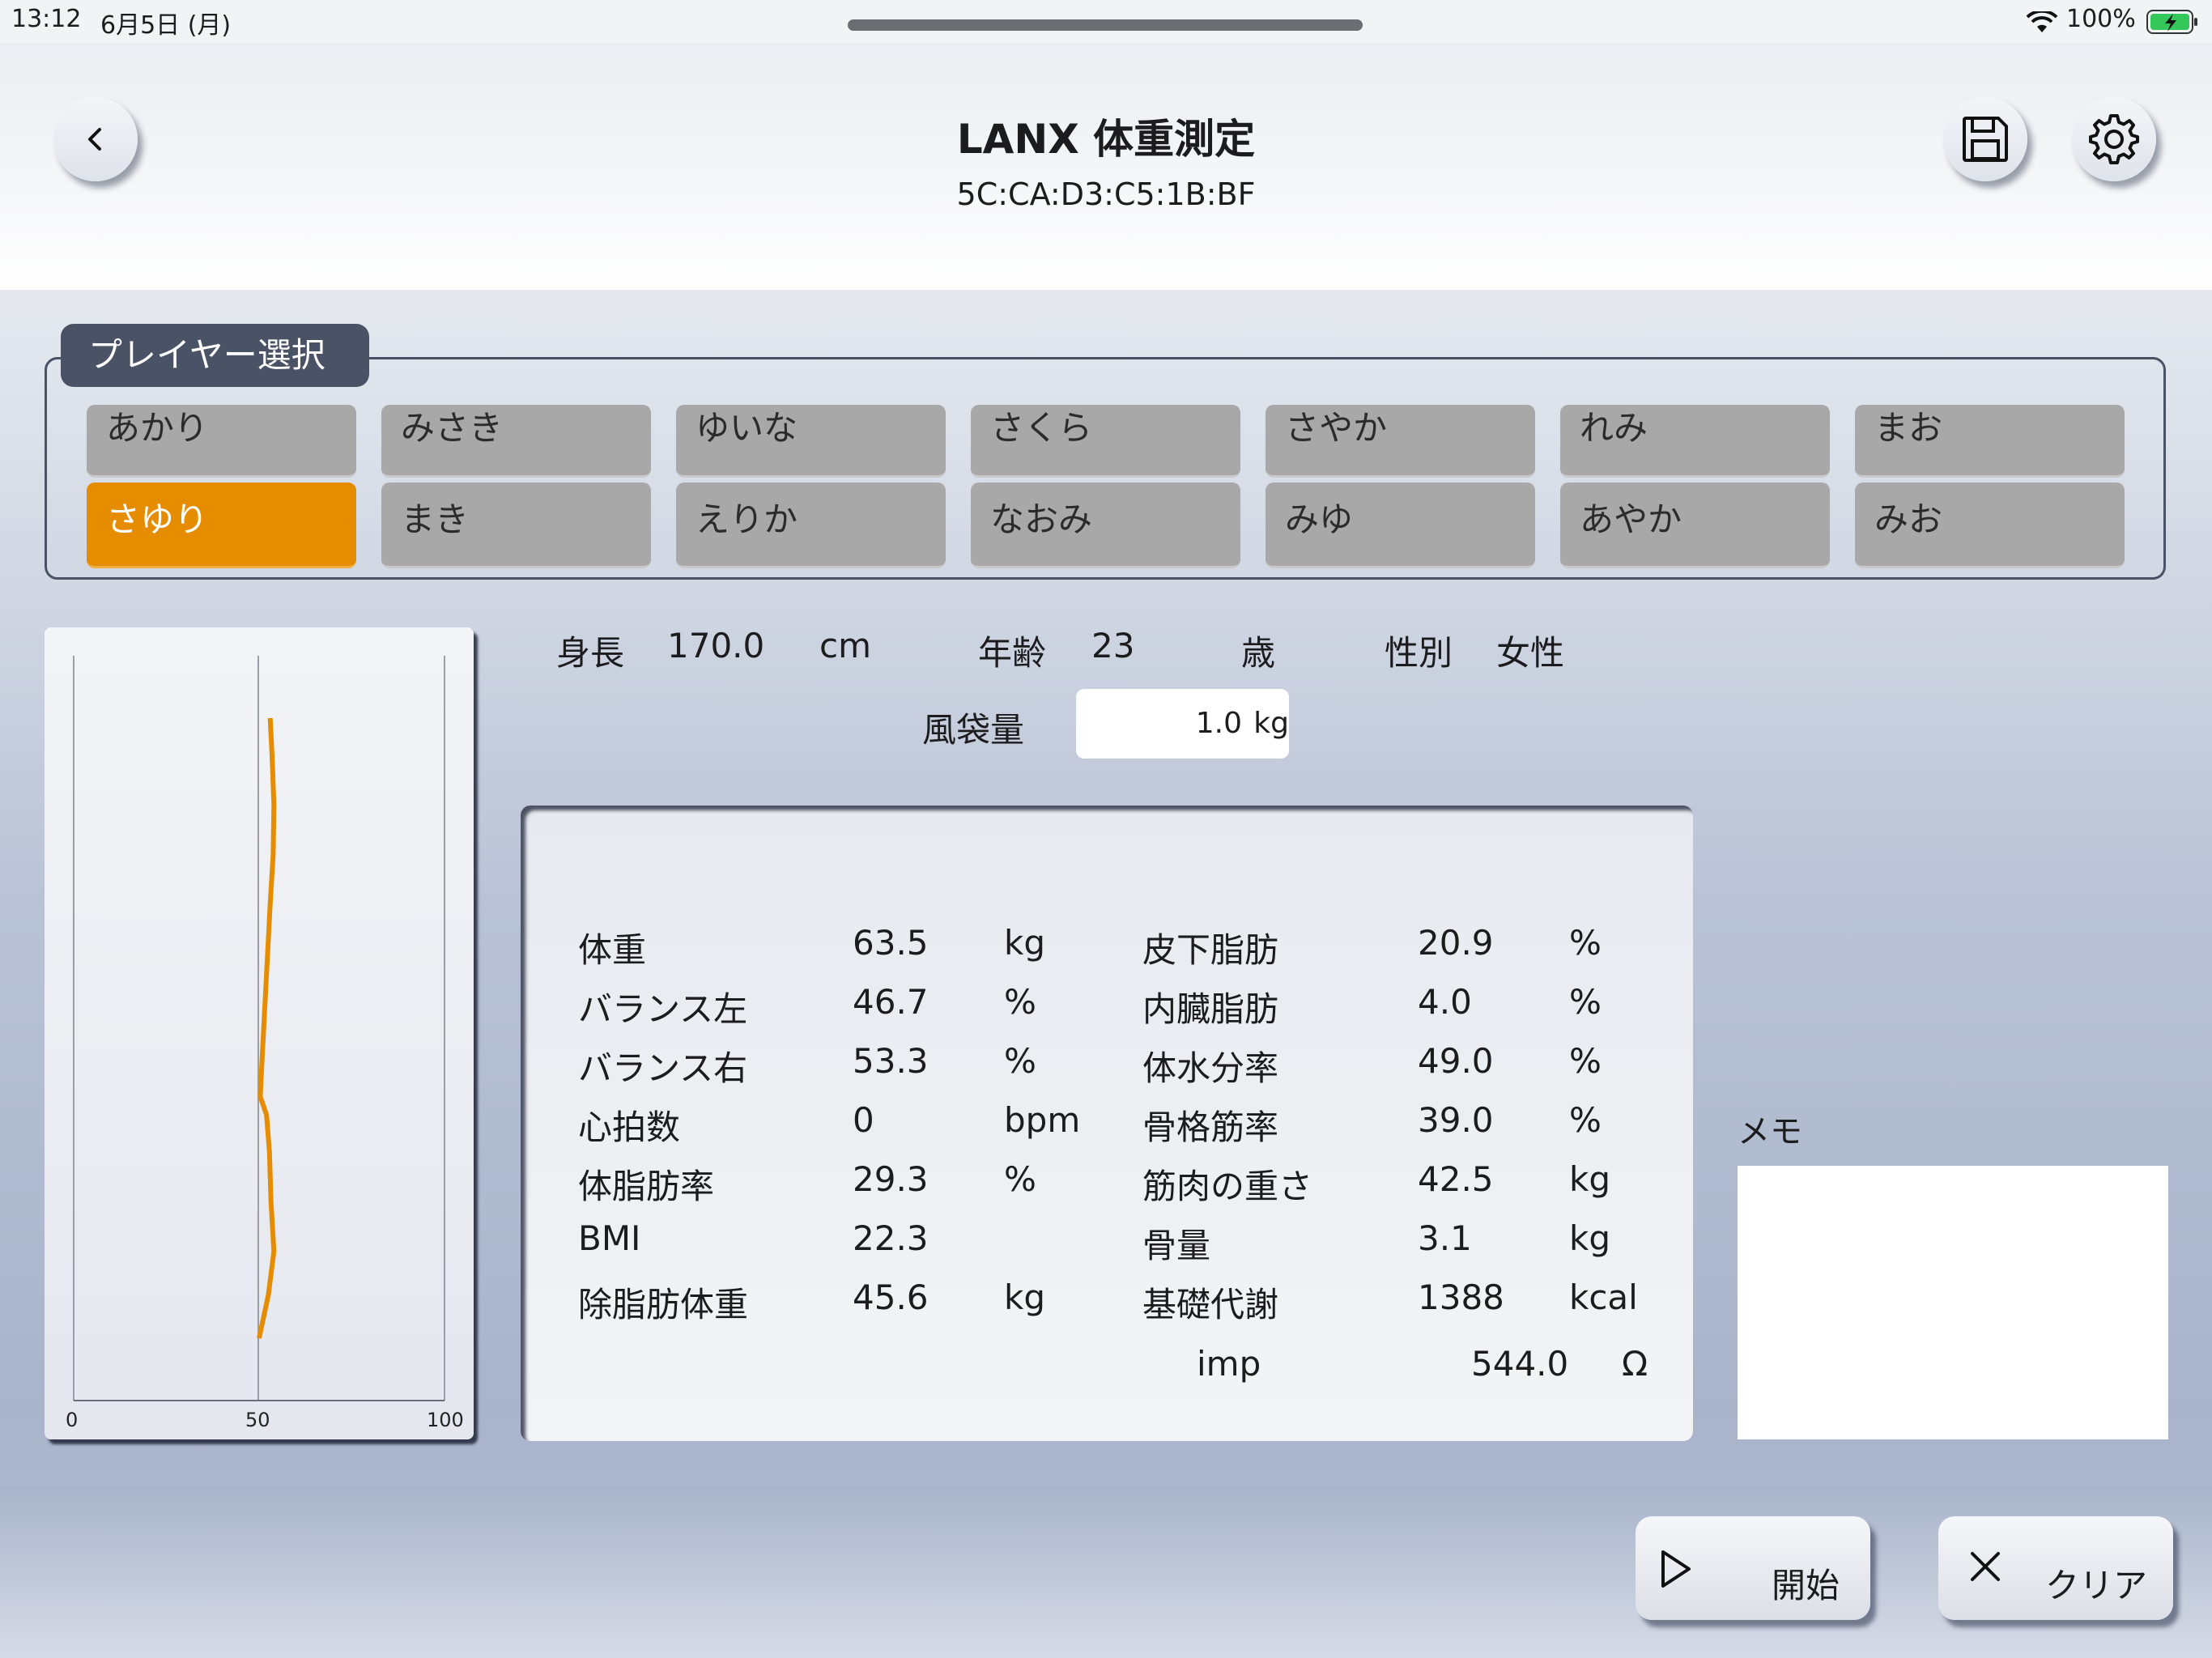 The height and width of the screenshot is (1658, 2212). What do you see at coordinates (516, 441) in the screenshot?
I see `player-button: みさき` at bounding box center [516, 441].